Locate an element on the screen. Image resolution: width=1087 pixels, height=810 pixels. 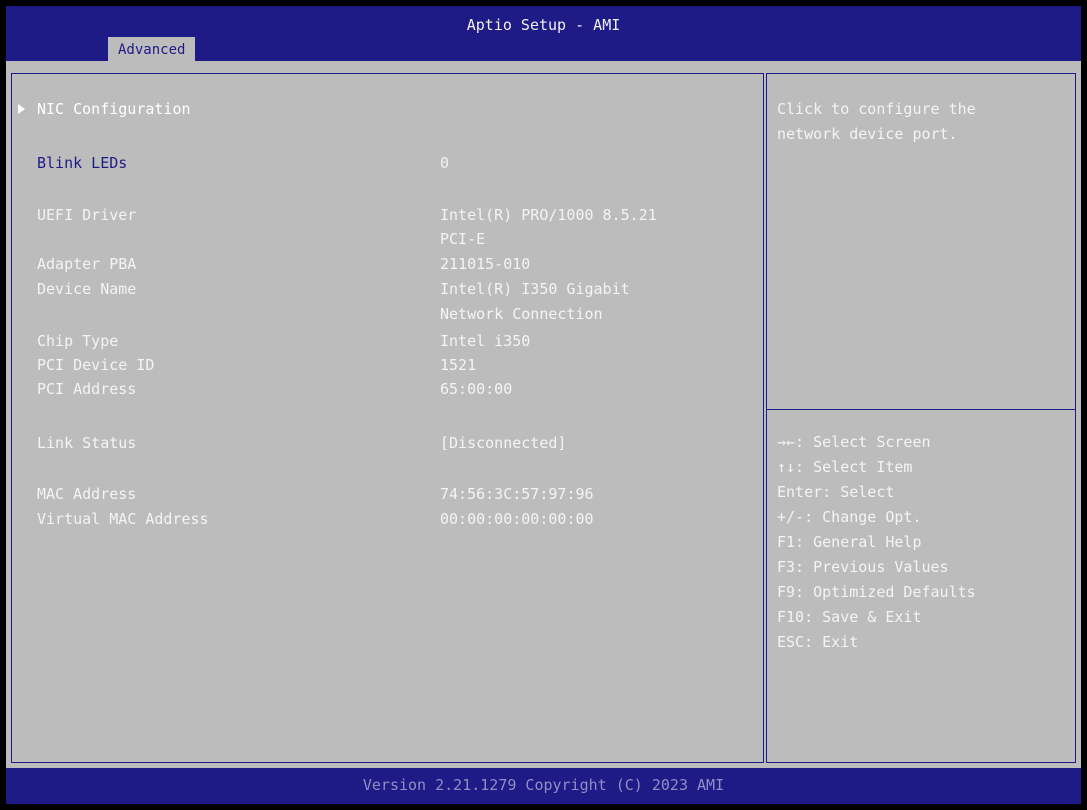
app-title: Aptio Setup - AMI is located at coordinates (543, 25).